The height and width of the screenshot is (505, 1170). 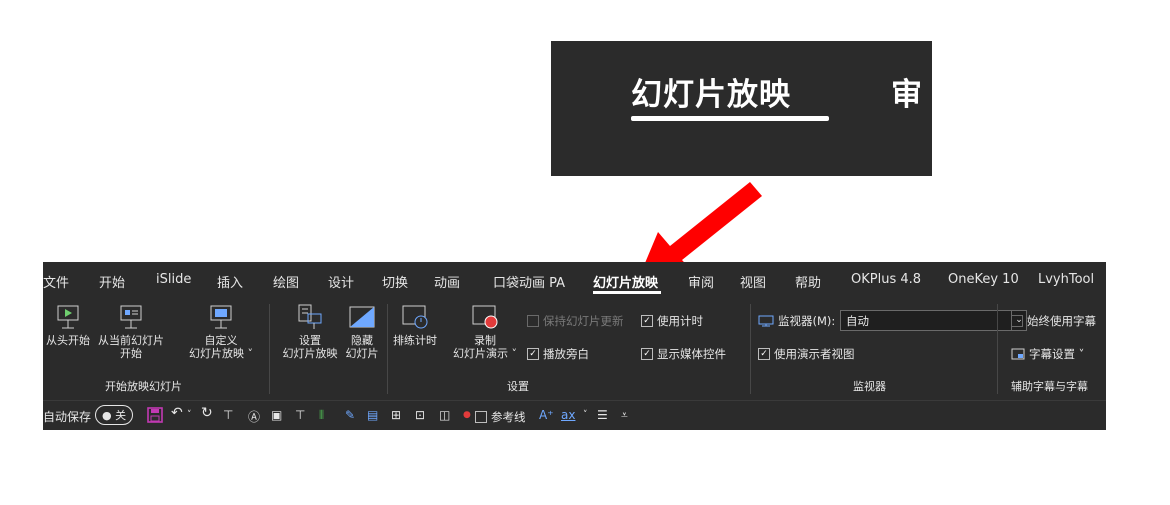 I want to click on play-slide-icon, so click(x=68, y=317).